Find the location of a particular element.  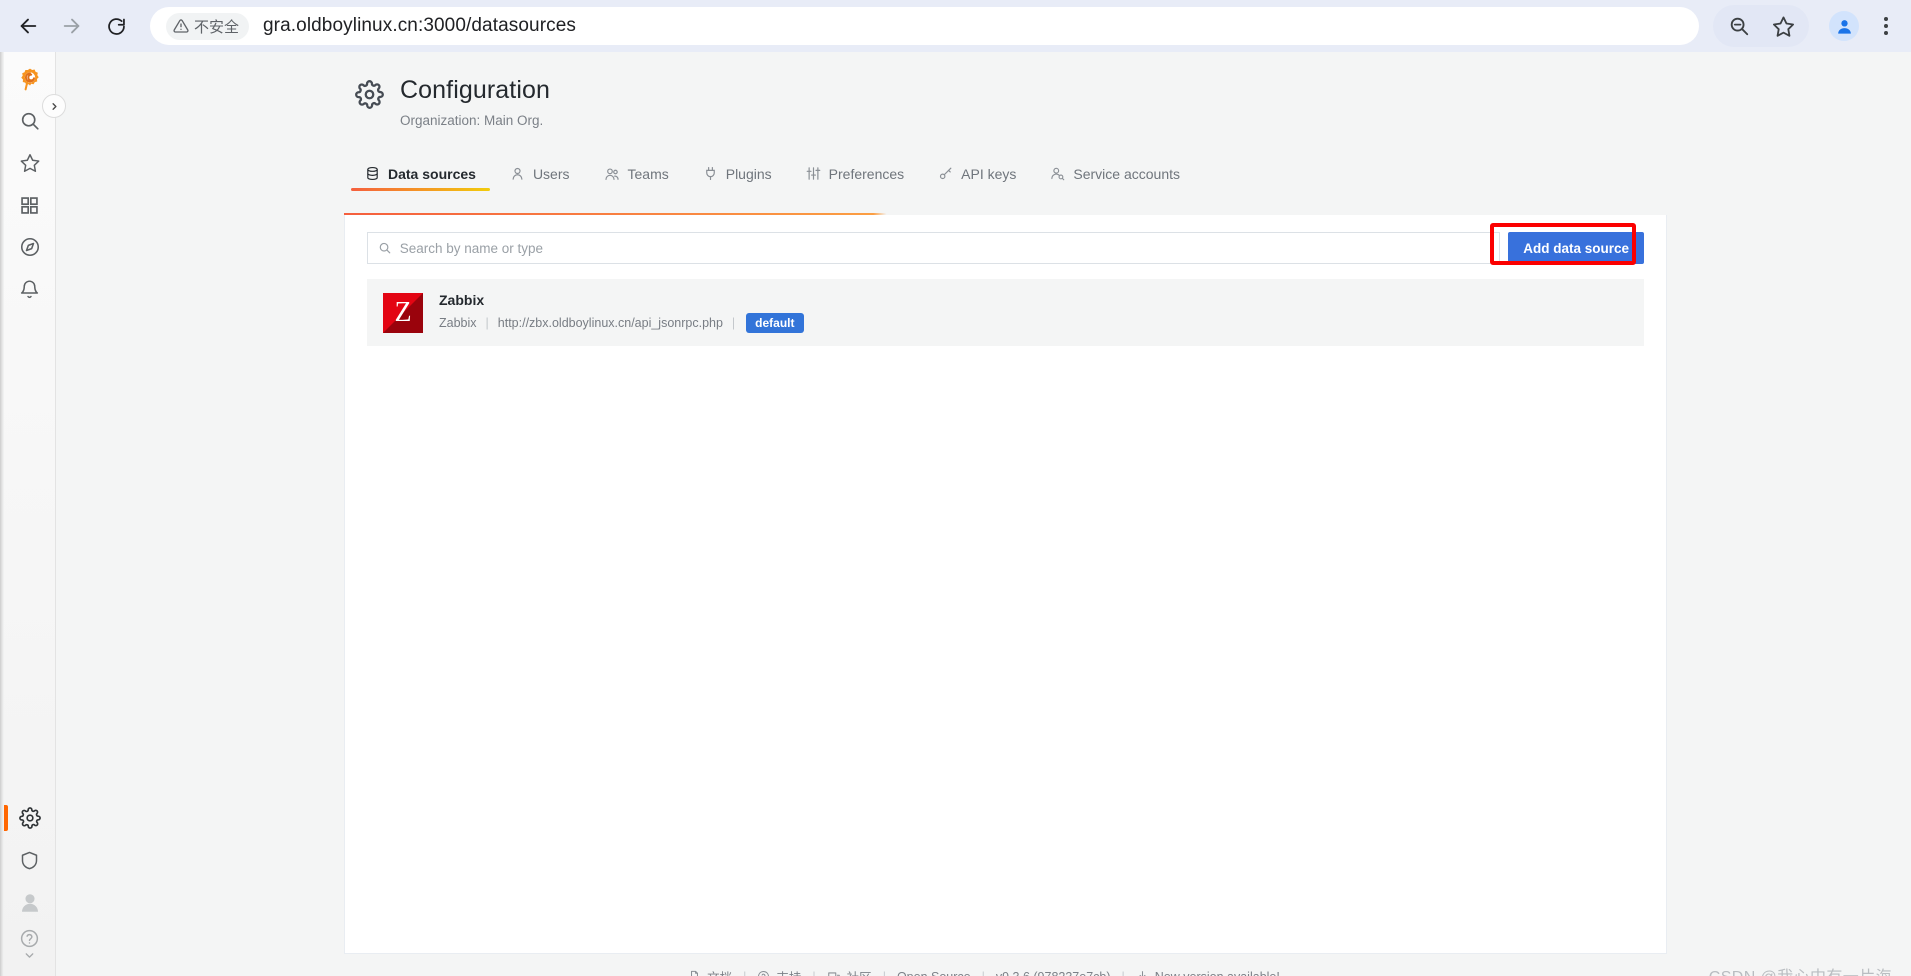

tab-teams: Teams is located at coordinates (636, 178).